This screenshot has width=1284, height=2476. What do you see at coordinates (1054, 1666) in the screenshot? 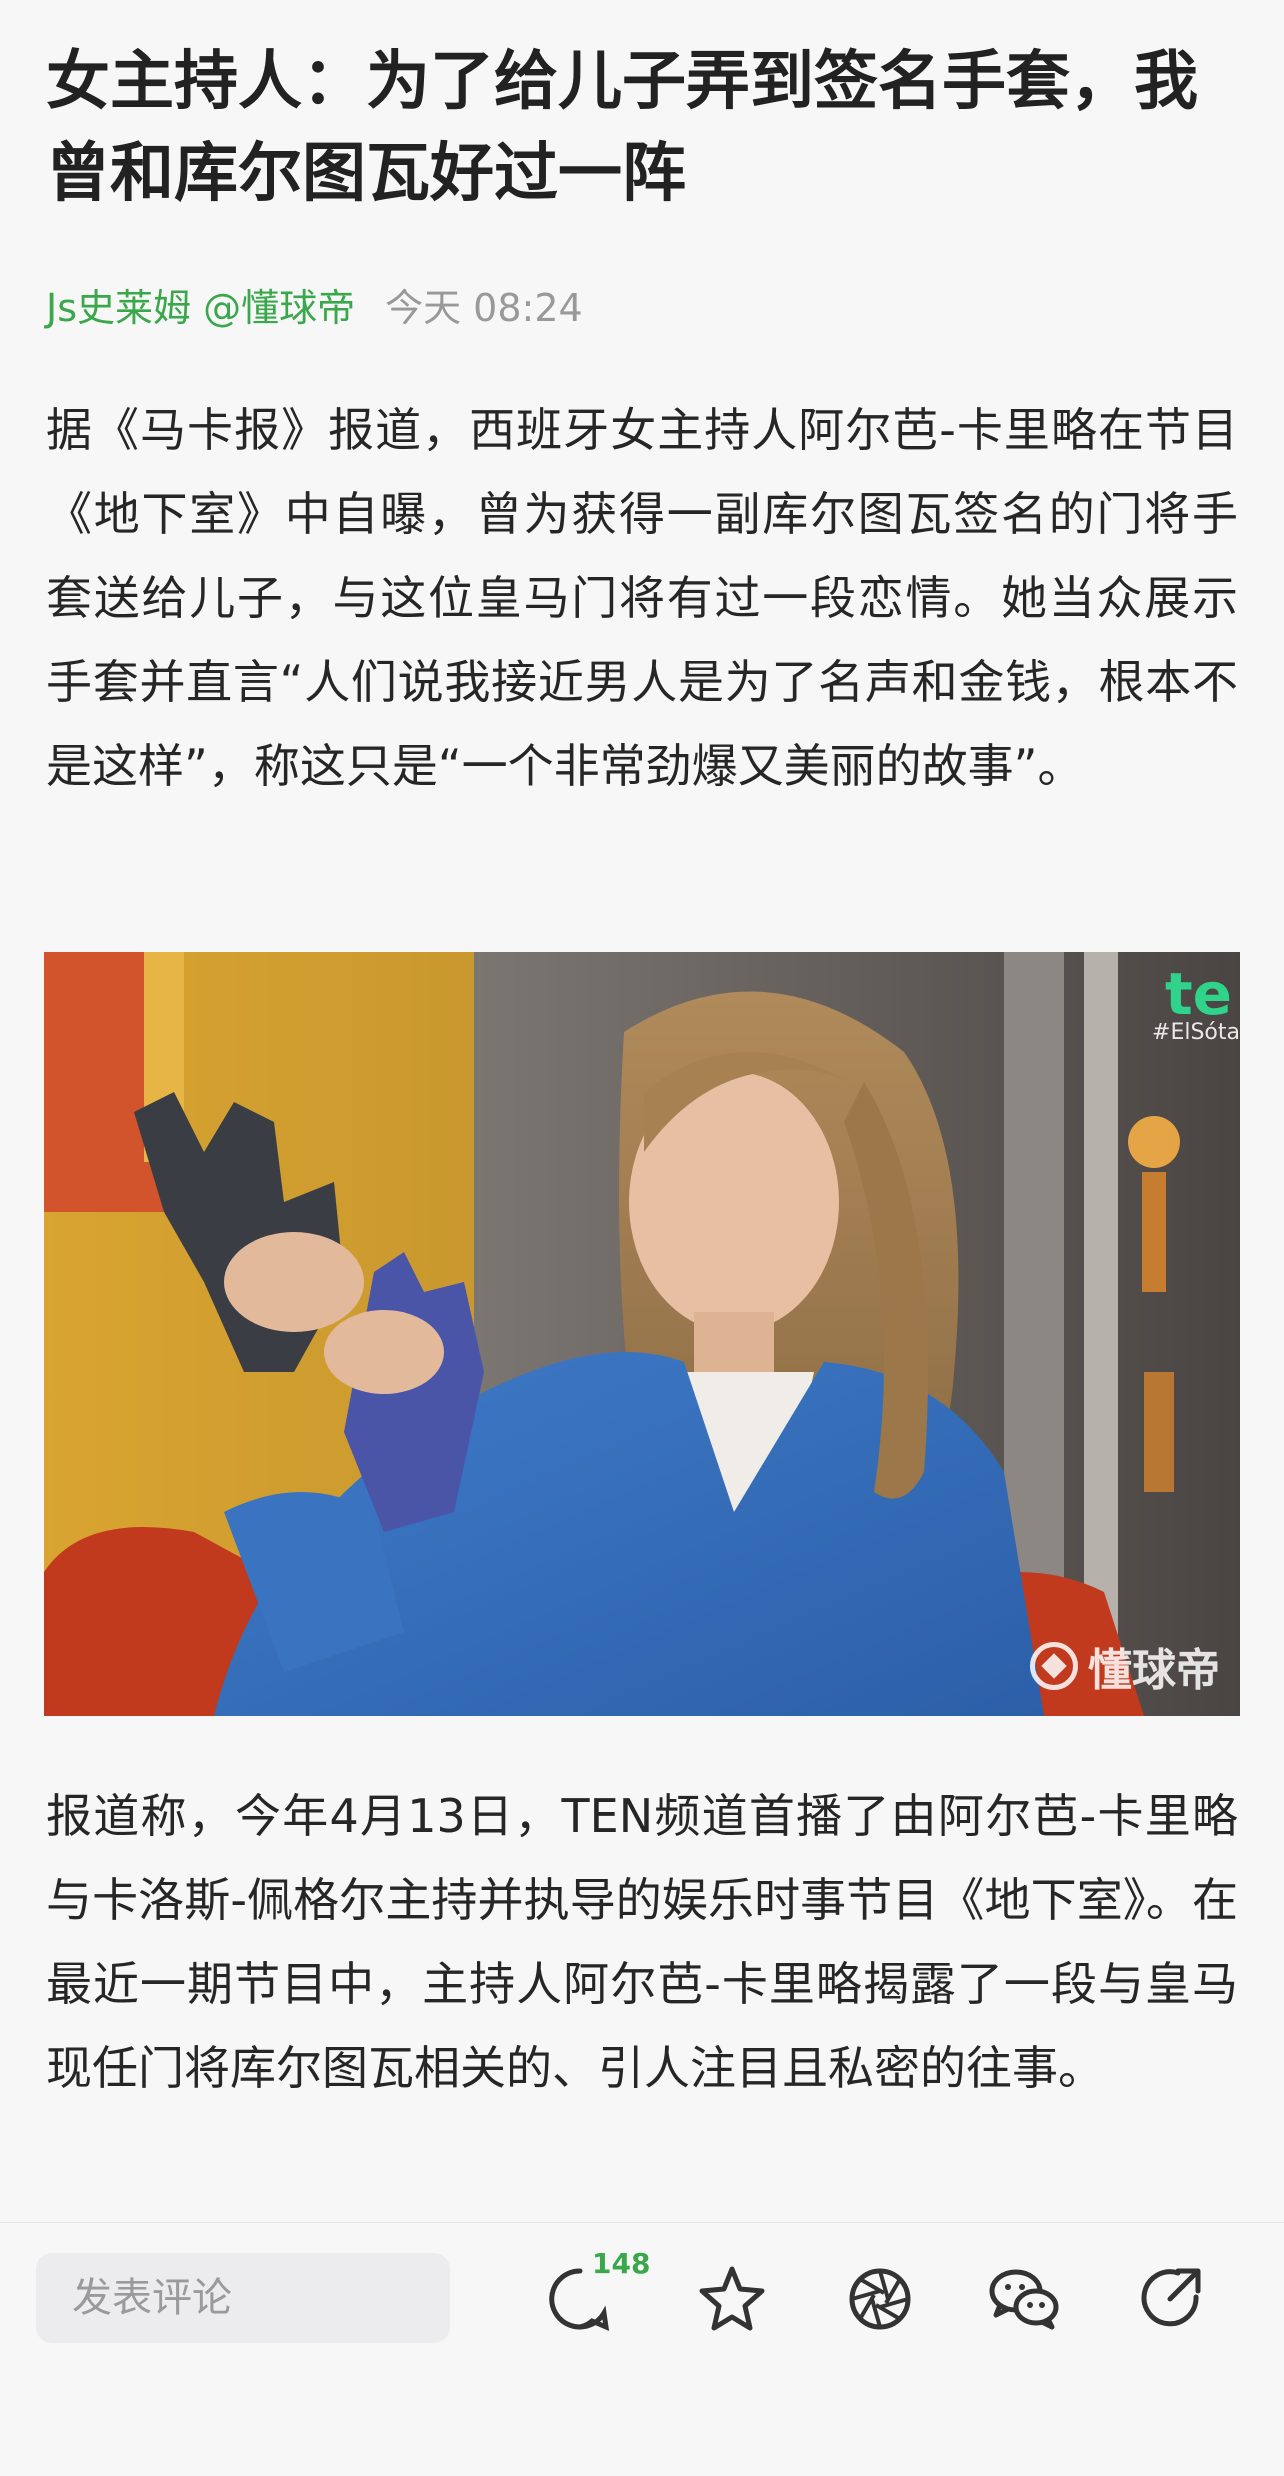
I see `dongqiudi-logo-icon` at bounding box center [1054, 1666].